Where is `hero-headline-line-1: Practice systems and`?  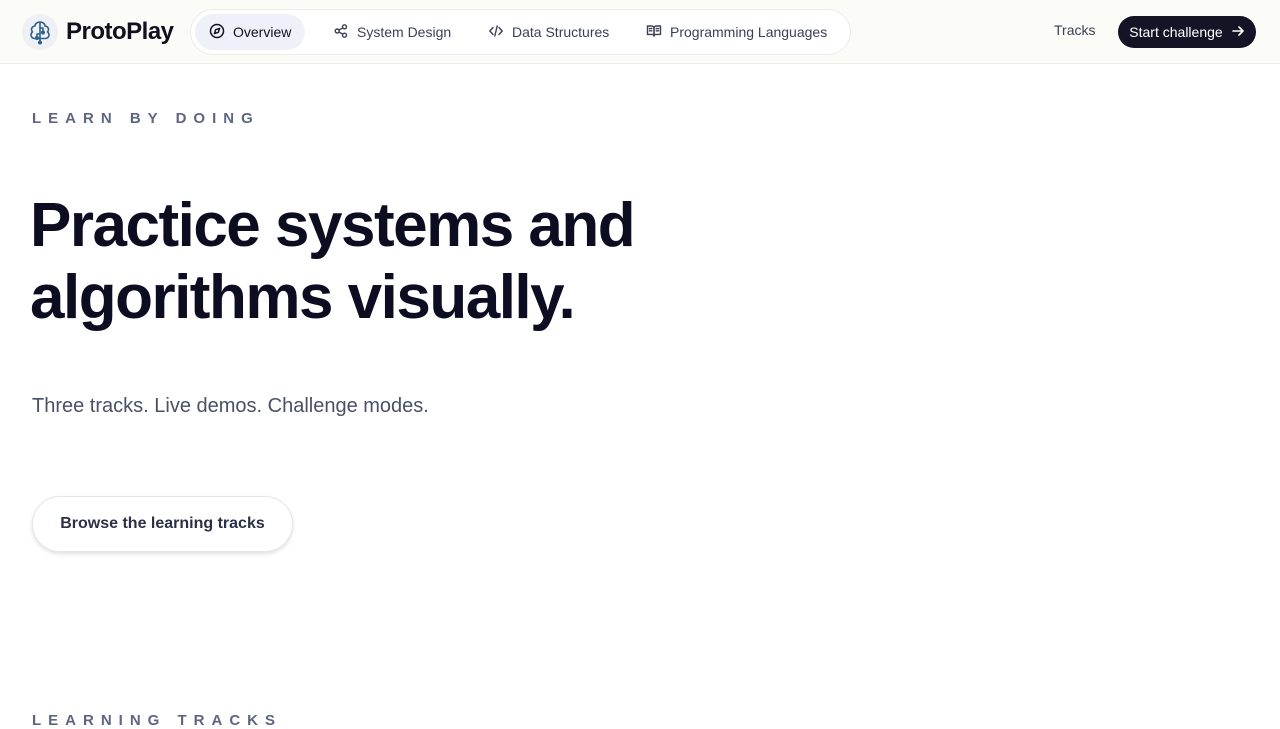 hero-headline-line-1: Practice systems and is located at coordinates (333, 225).